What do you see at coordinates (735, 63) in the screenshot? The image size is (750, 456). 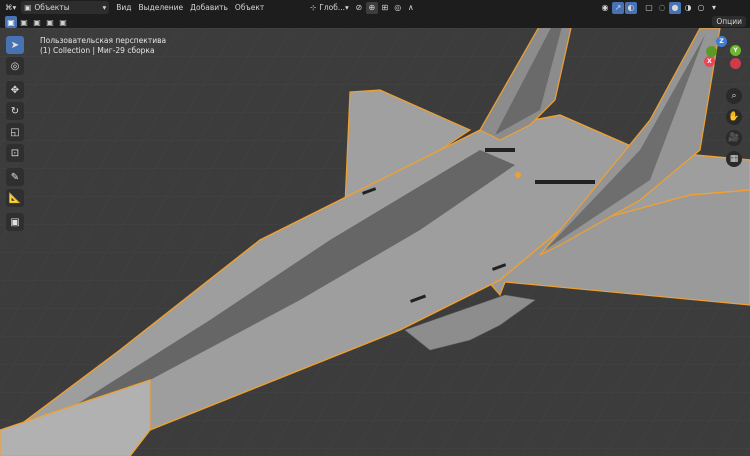 I see `gizmo-neg-x` at bounding box center [735, 63].